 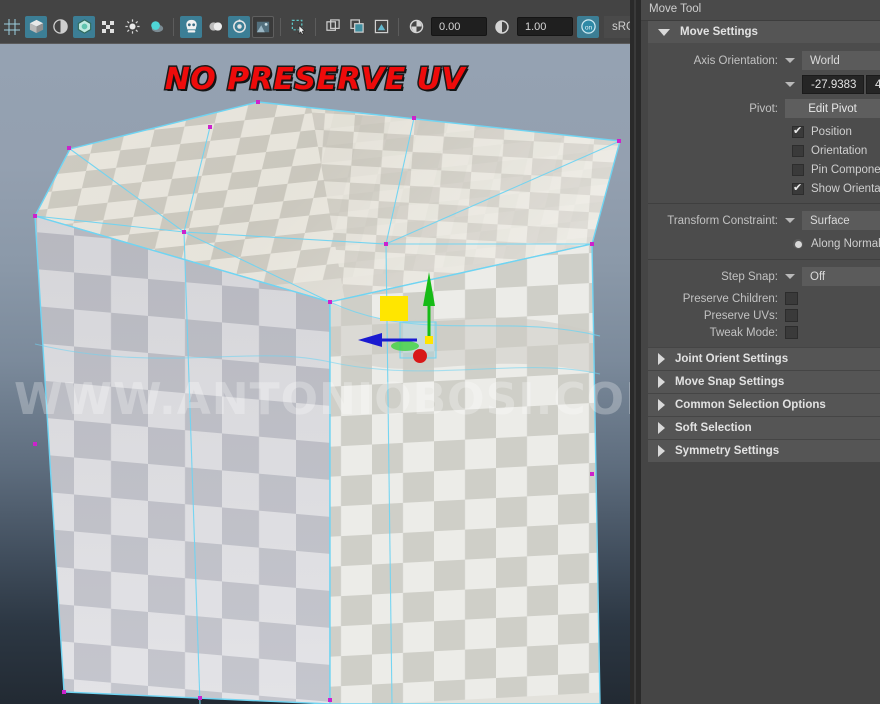 I want to click on grid-icon, so click(x=12, y=27).